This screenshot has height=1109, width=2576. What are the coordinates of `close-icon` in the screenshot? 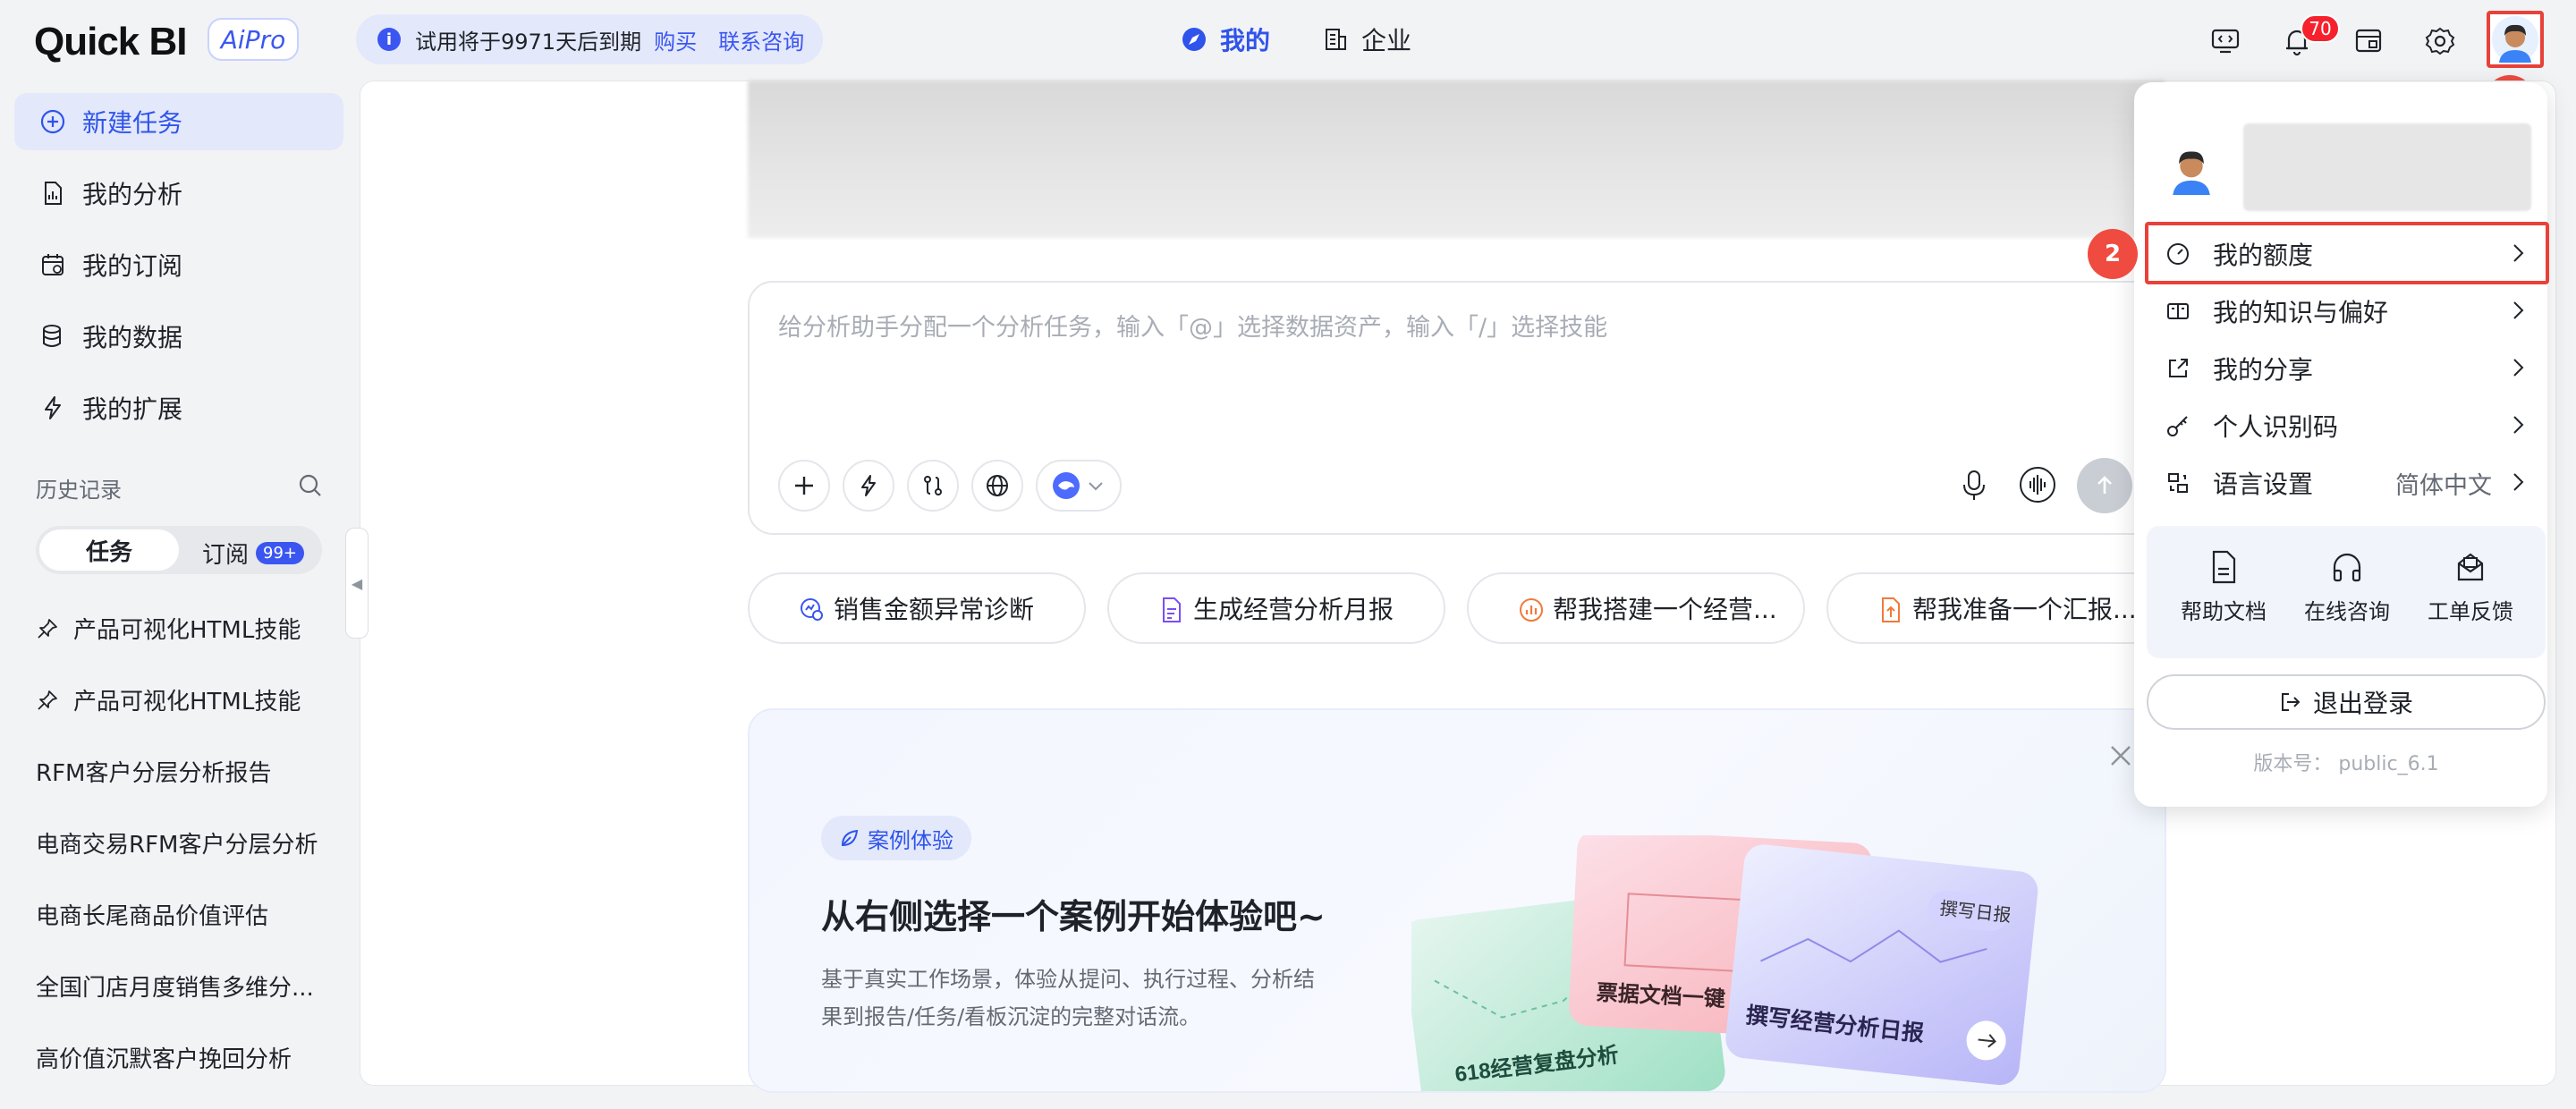 It's located at (2120, 756).